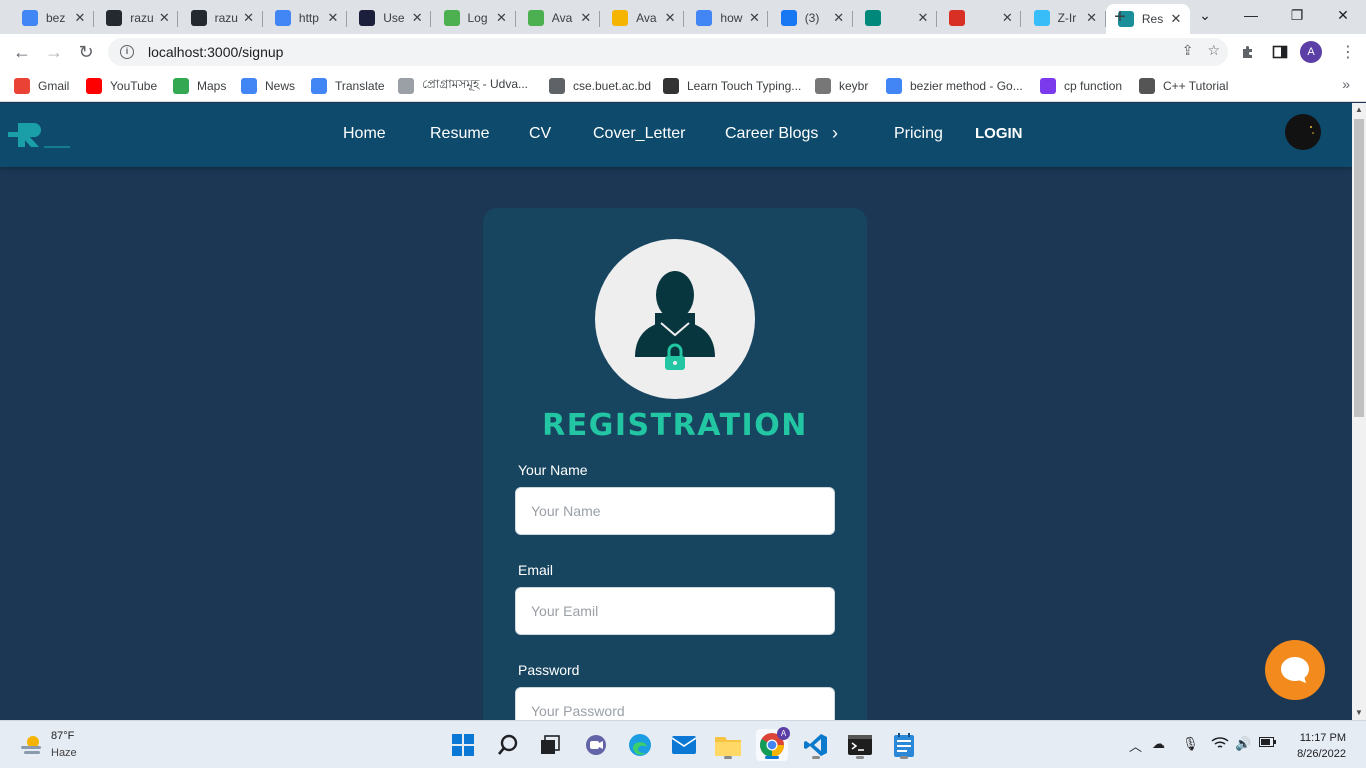  Describe the element at coordinates (1243, 744) in the screenshot. I see `volume-icon: 🔊` at that location.